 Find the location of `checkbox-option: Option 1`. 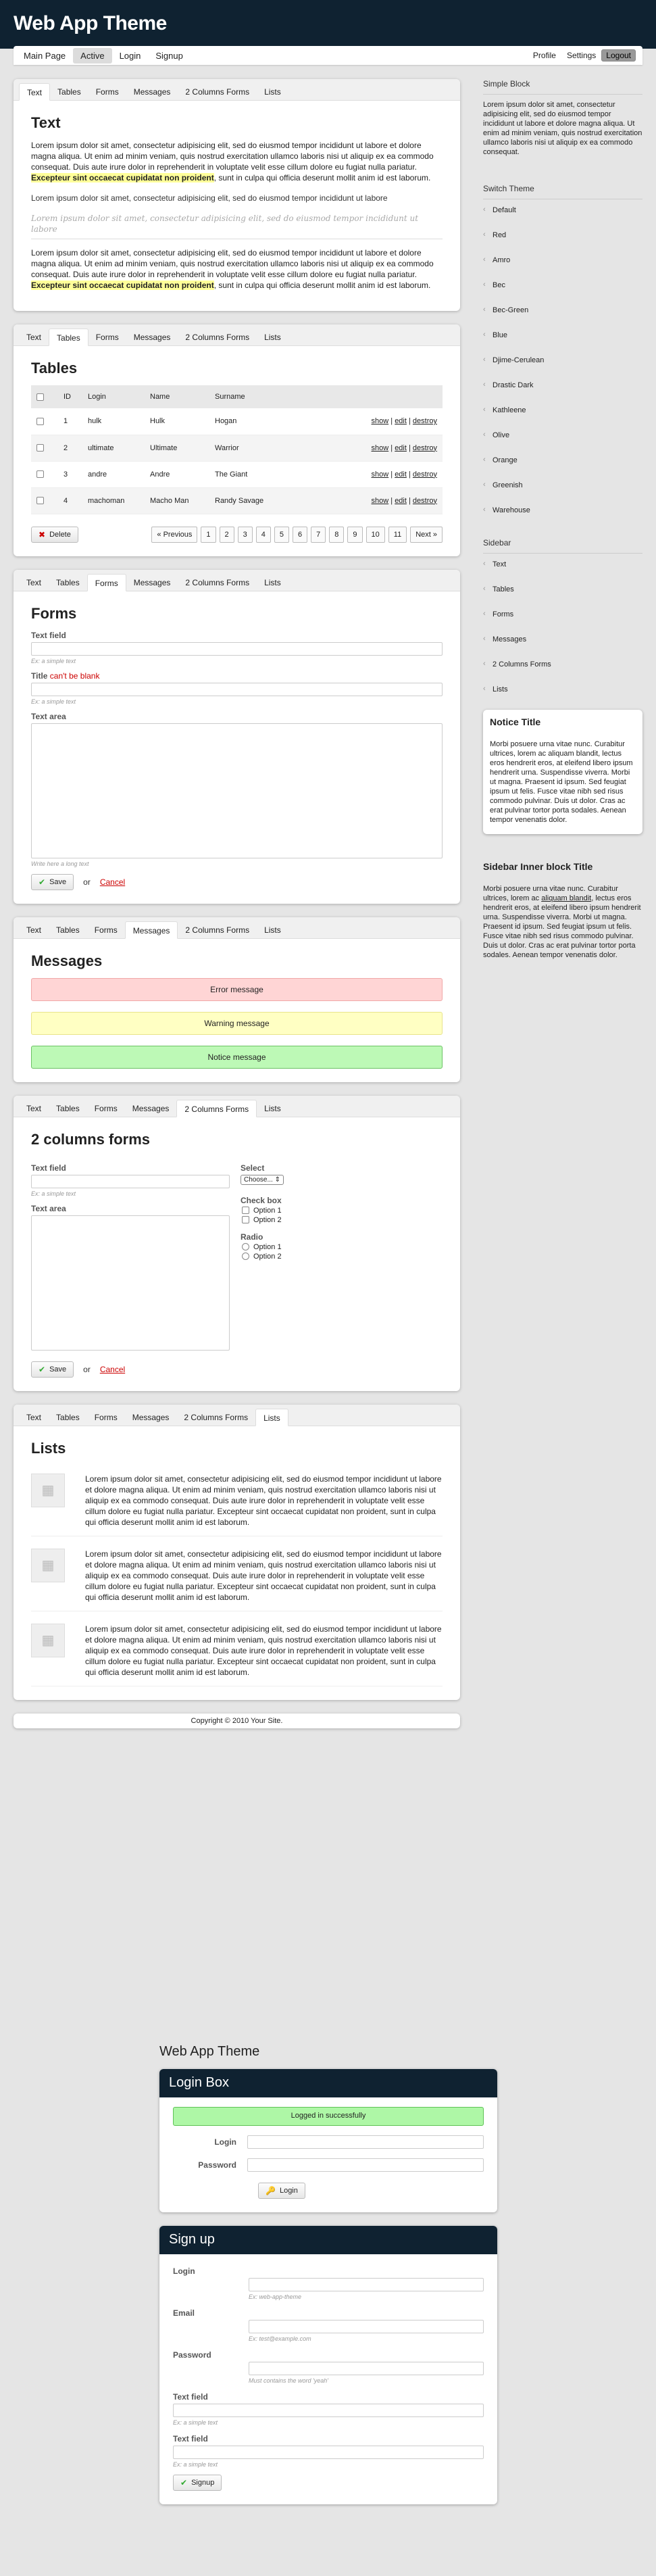

checkbox-option: Option 1 is located at coordinates (342, 1211).